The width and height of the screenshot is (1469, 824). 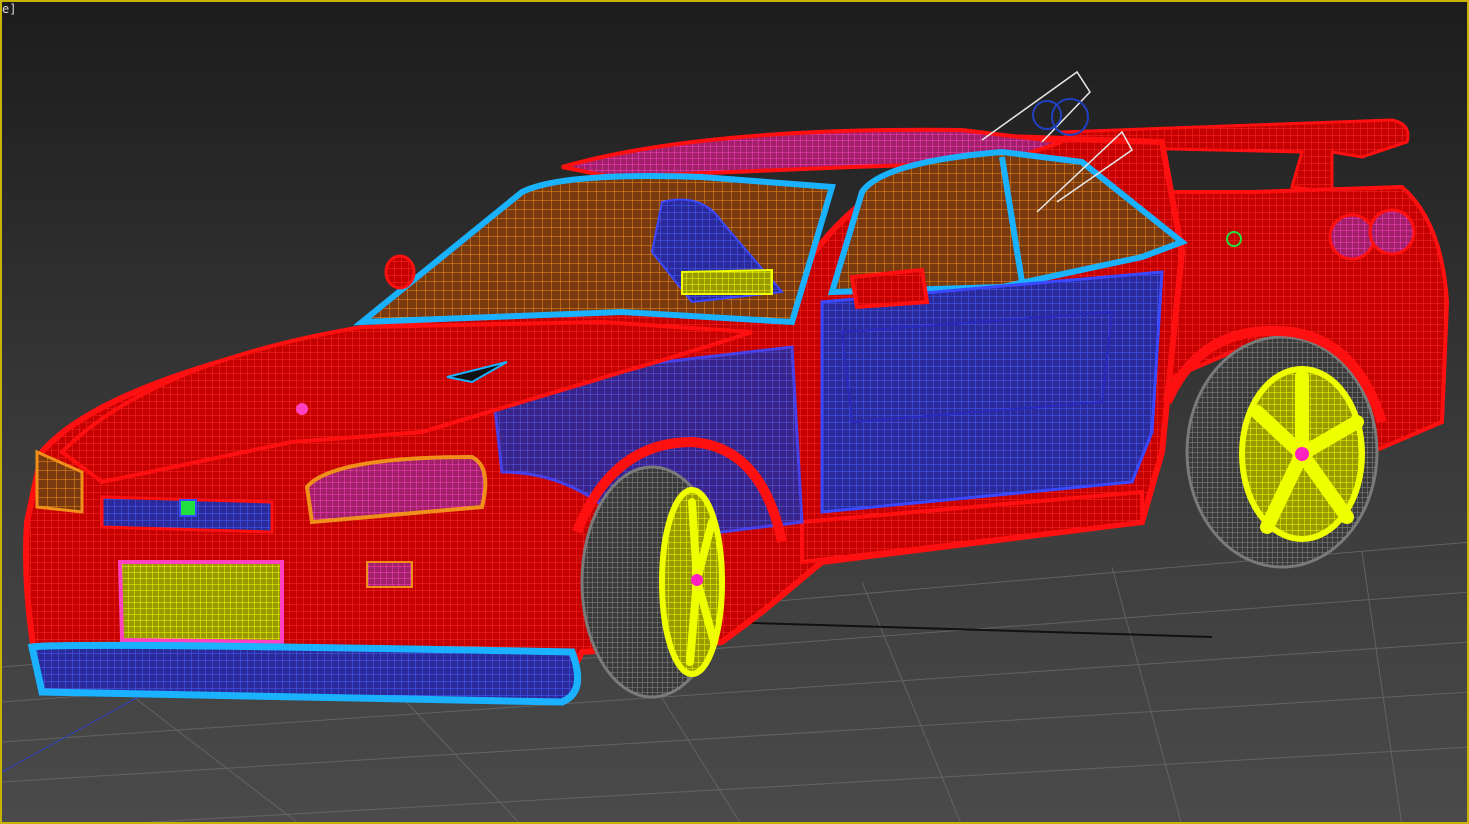 I want to click on mirror-right, so click(x=889, y=288).